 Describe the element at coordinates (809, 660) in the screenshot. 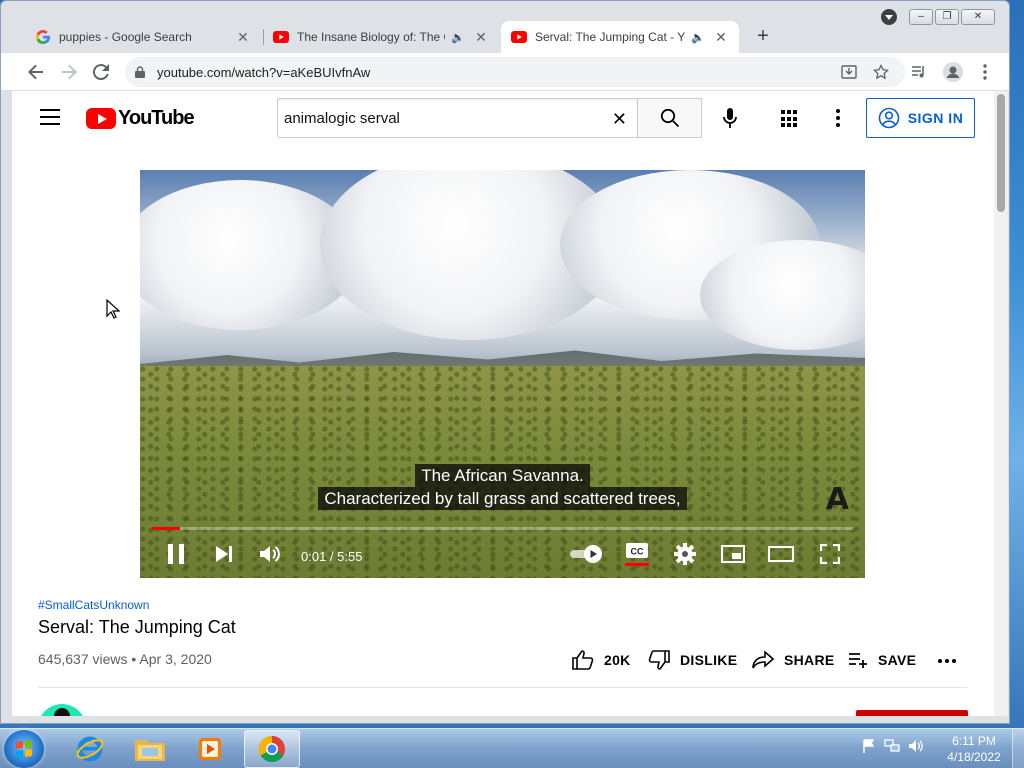

I see `share-label: SHARE` at that location.